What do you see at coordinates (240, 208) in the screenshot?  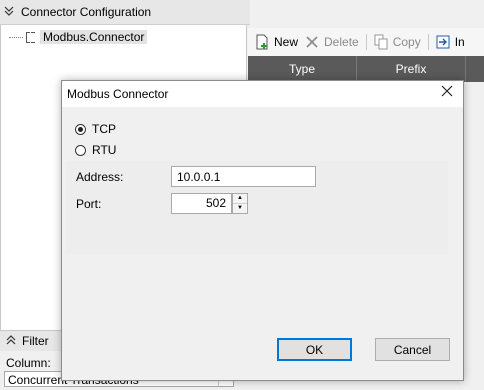 I see `spinner-down-icon: ▼` at bounding box center [240, 208].